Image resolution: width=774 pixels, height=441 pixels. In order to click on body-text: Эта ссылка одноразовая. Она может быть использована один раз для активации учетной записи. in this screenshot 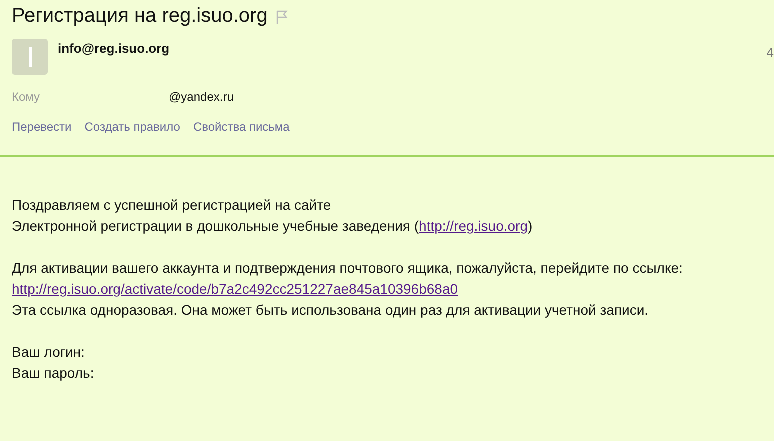, I will do `click(331, 310)`.